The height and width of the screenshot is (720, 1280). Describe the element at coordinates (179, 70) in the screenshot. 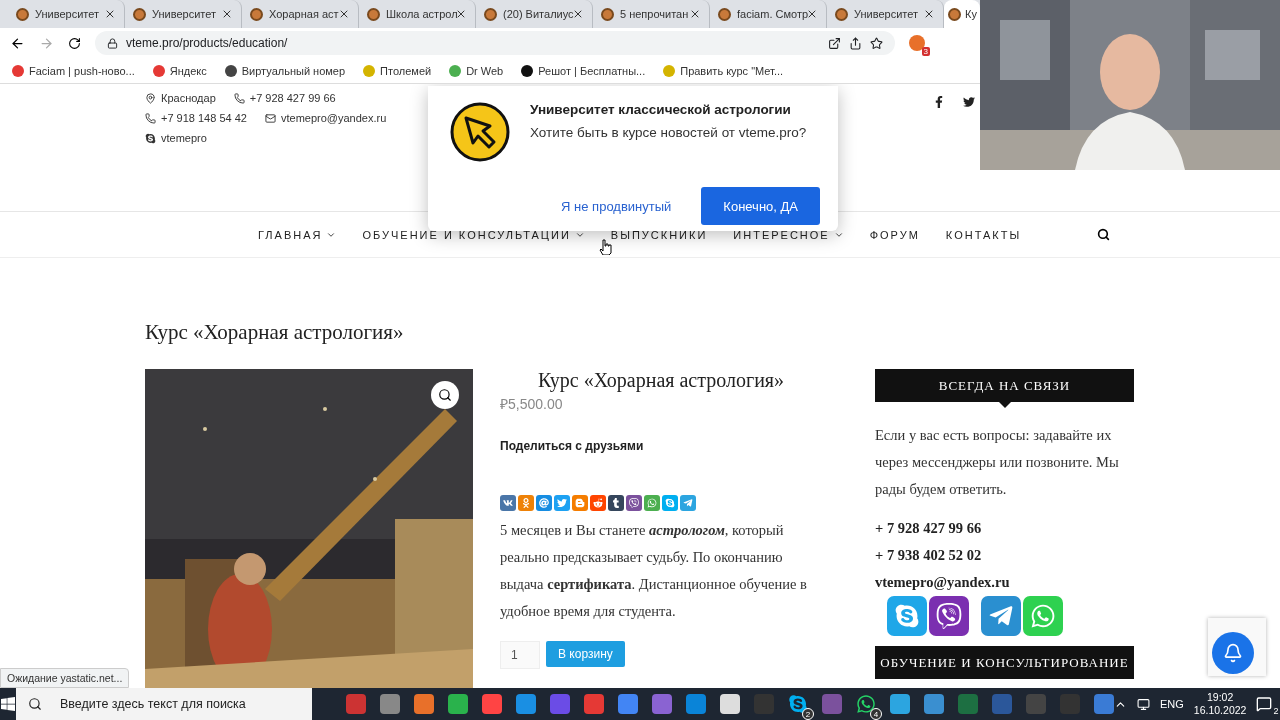

I see `bookmark: Яндекс` at that location.